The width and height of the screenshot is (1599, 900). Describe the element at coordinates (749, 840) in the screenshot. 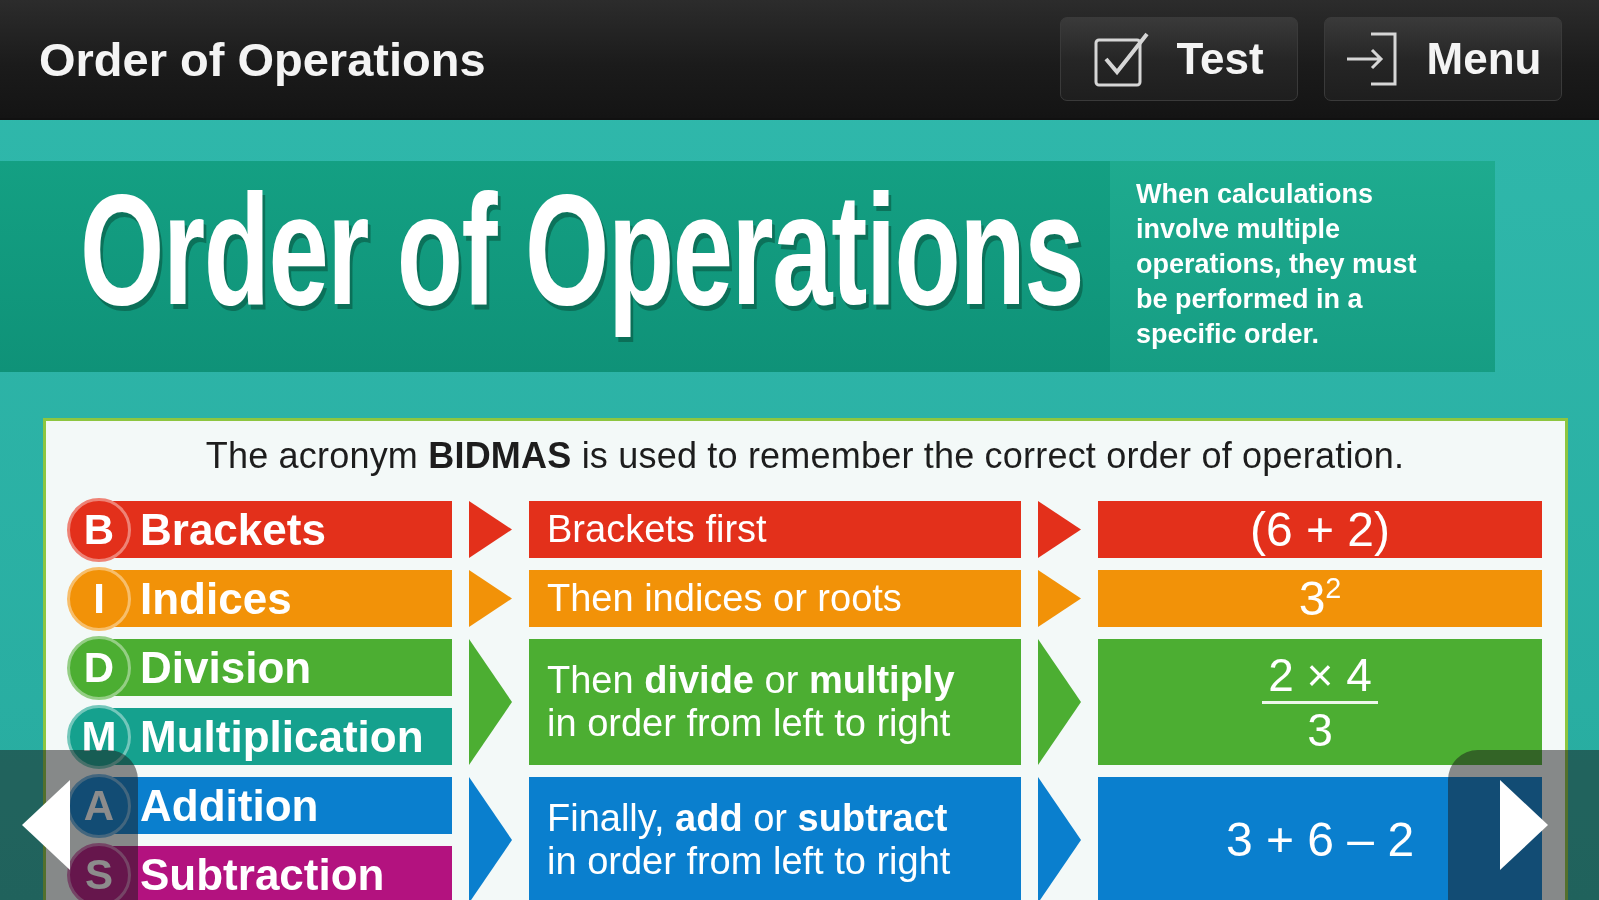

I see `rule-text: Finally, add or subtract in order from left to right` at that location.